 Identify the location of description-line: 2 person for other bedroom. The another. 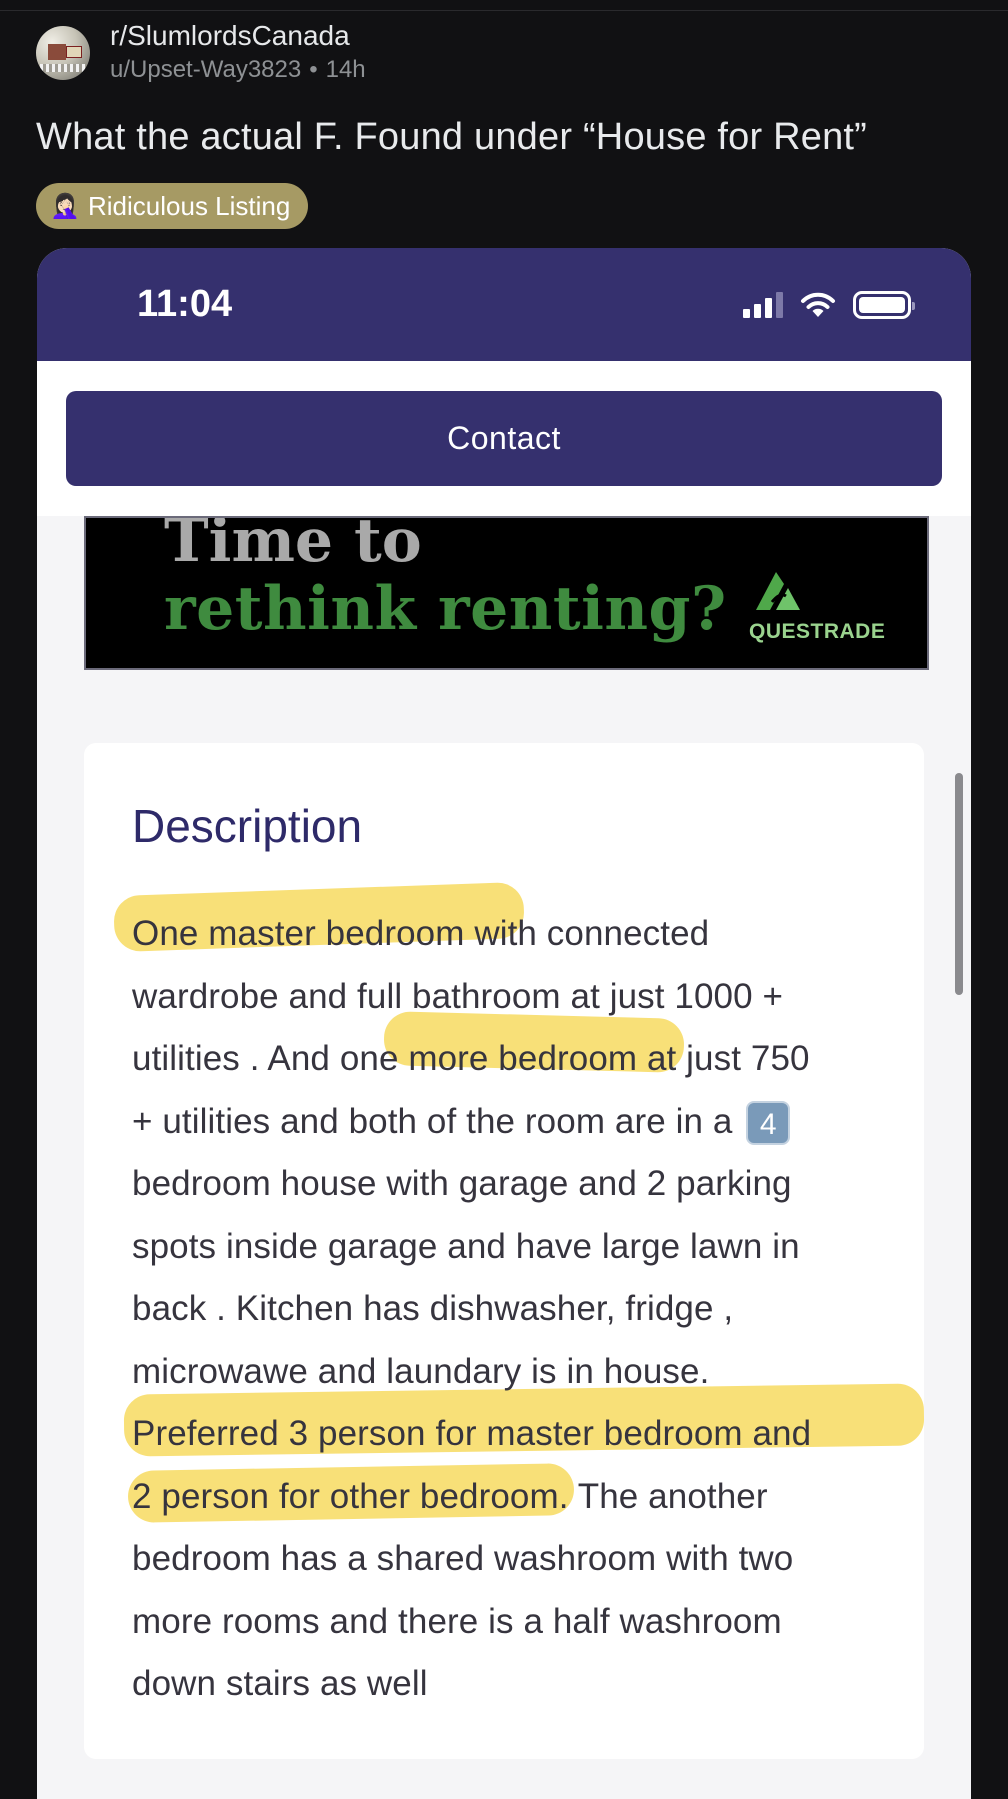
(450, 1496).